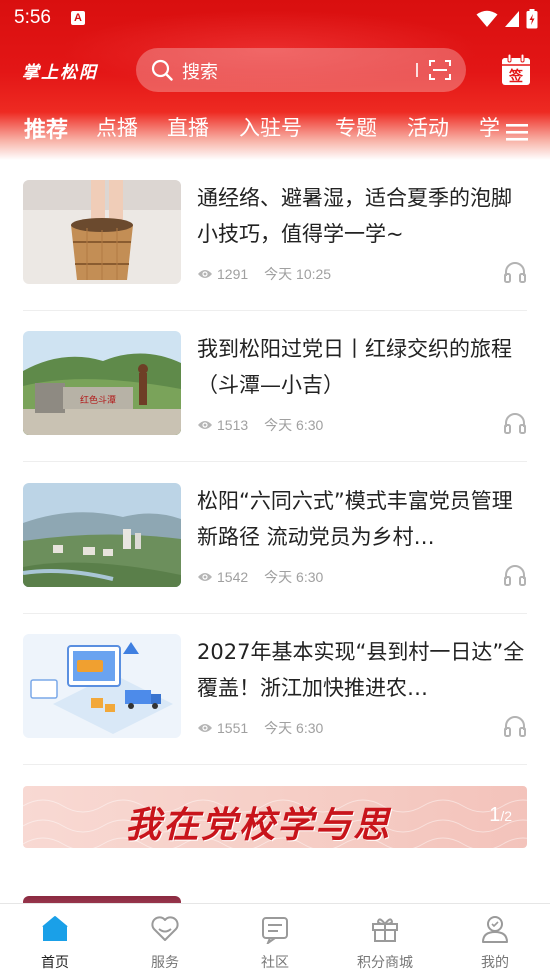  I want to click on banner-title: 我在党校学与思, so click(258, 825).